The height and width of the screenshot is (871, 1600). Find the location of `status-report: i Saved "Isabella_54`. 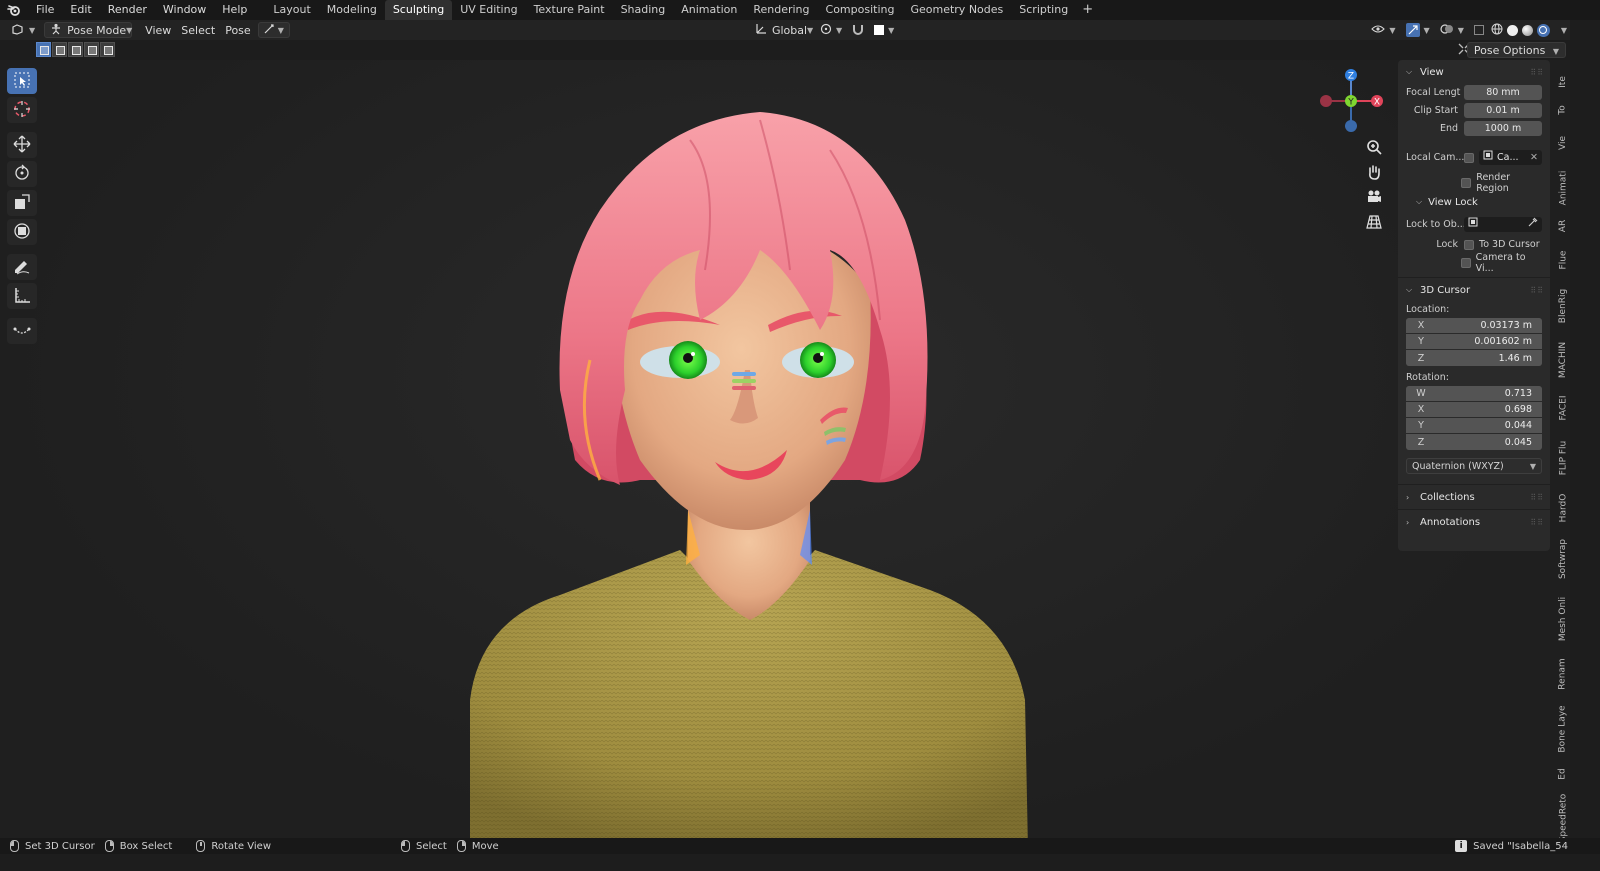

status-report: i Saved "Isabella_54 is located at coordinates (1511, 846).